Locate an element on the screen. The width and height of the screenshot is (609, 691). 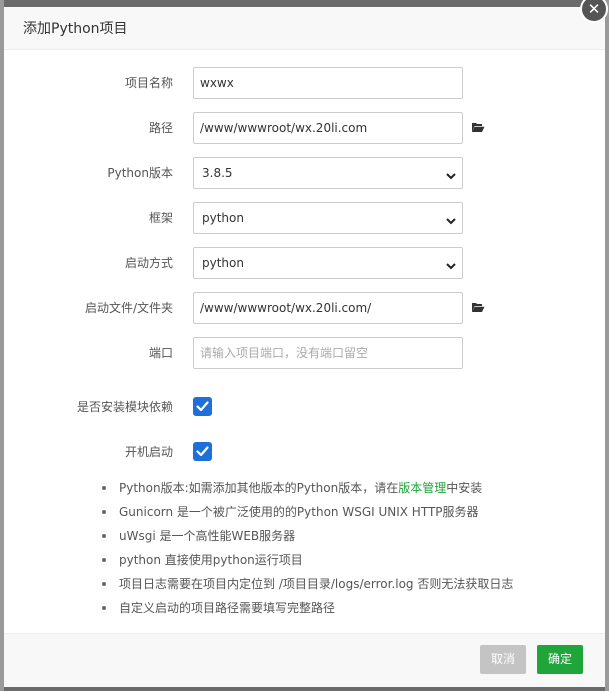
python-version-select: 3.8.5 is located at coordinates (328, 173).